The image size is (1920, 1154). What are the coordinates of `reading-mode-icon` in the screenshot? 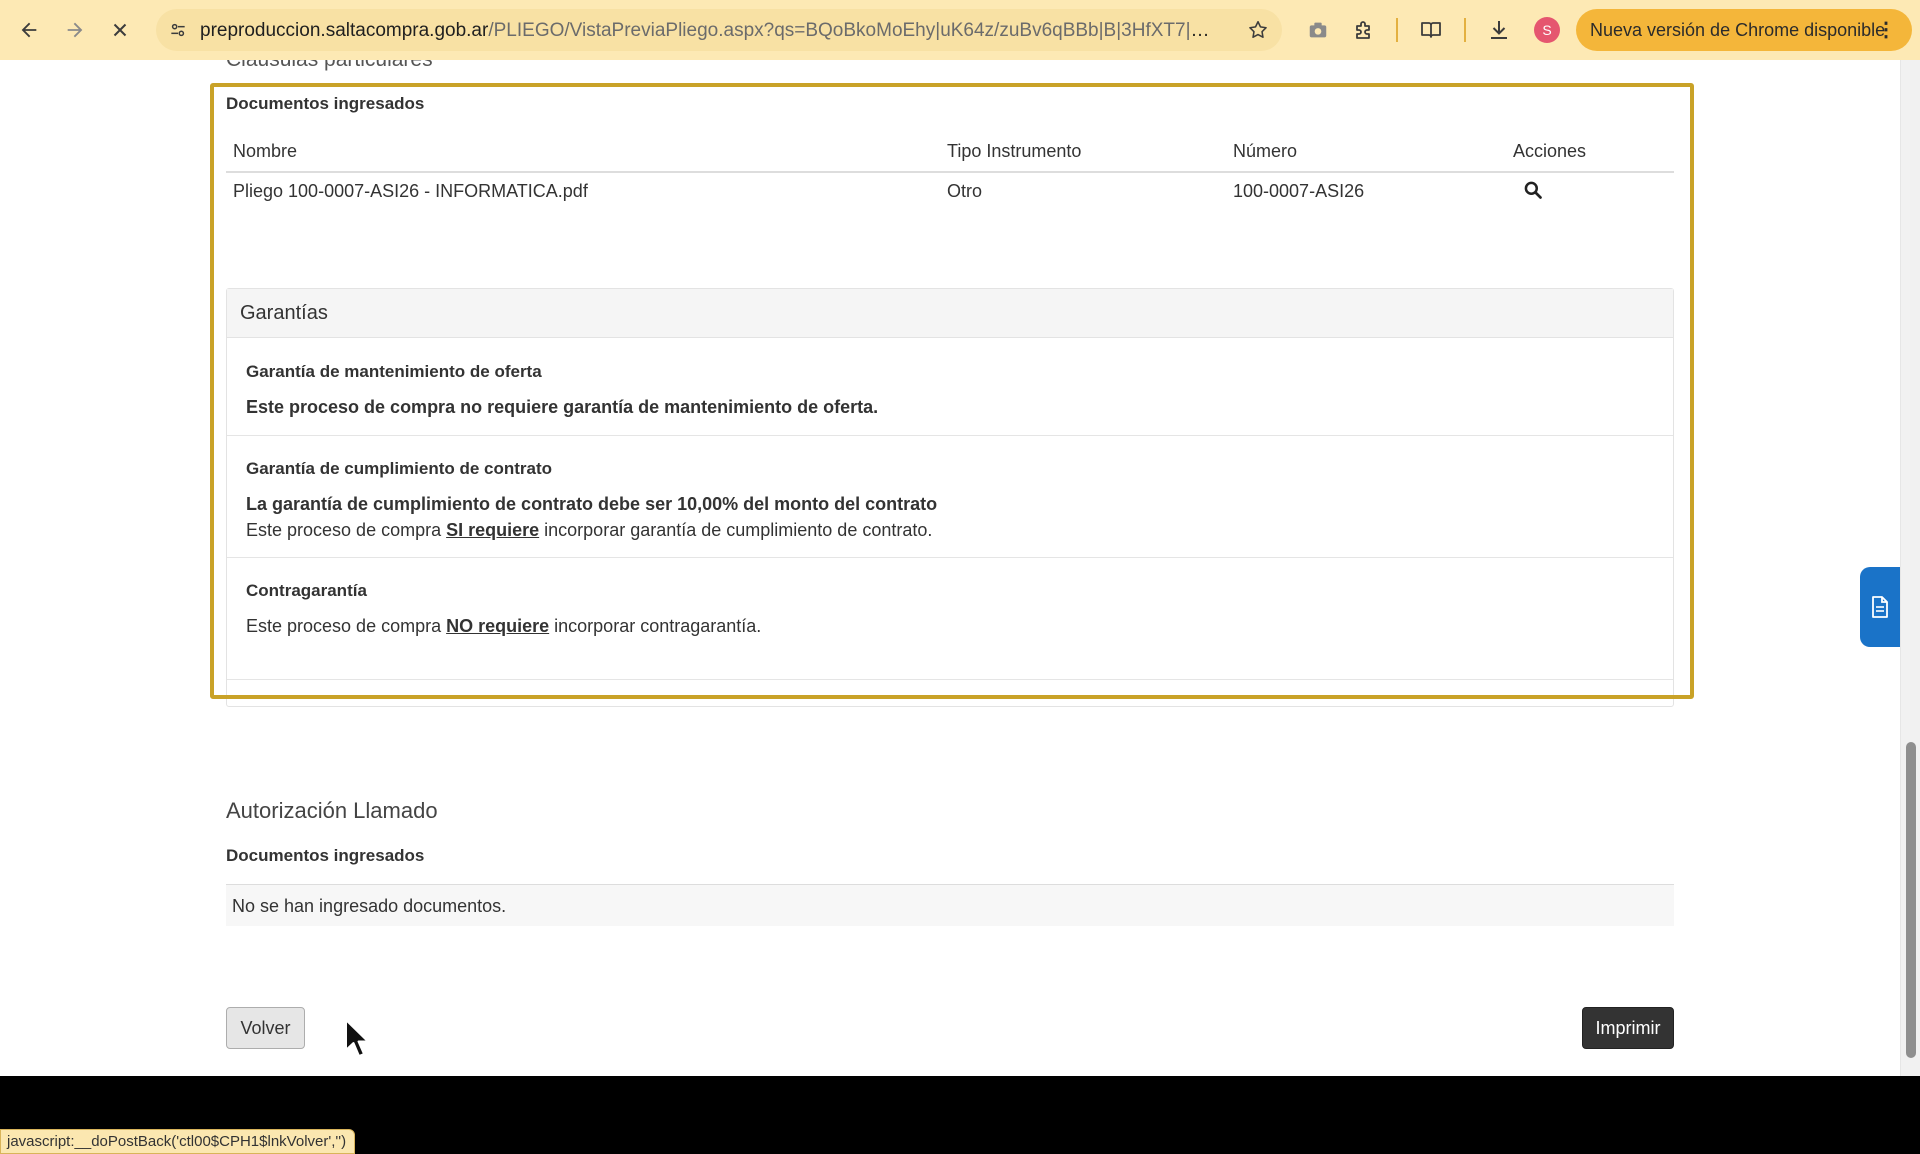 It's located at (1431, 30).